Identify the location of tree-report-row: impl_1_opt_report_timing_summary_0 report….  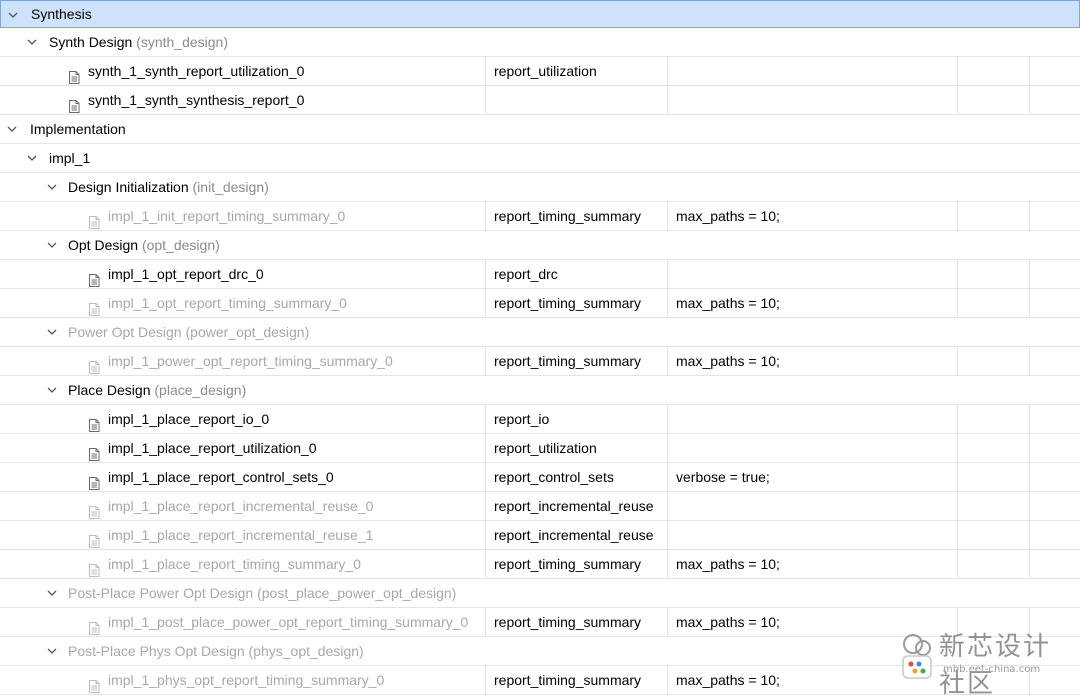
(540, 303).